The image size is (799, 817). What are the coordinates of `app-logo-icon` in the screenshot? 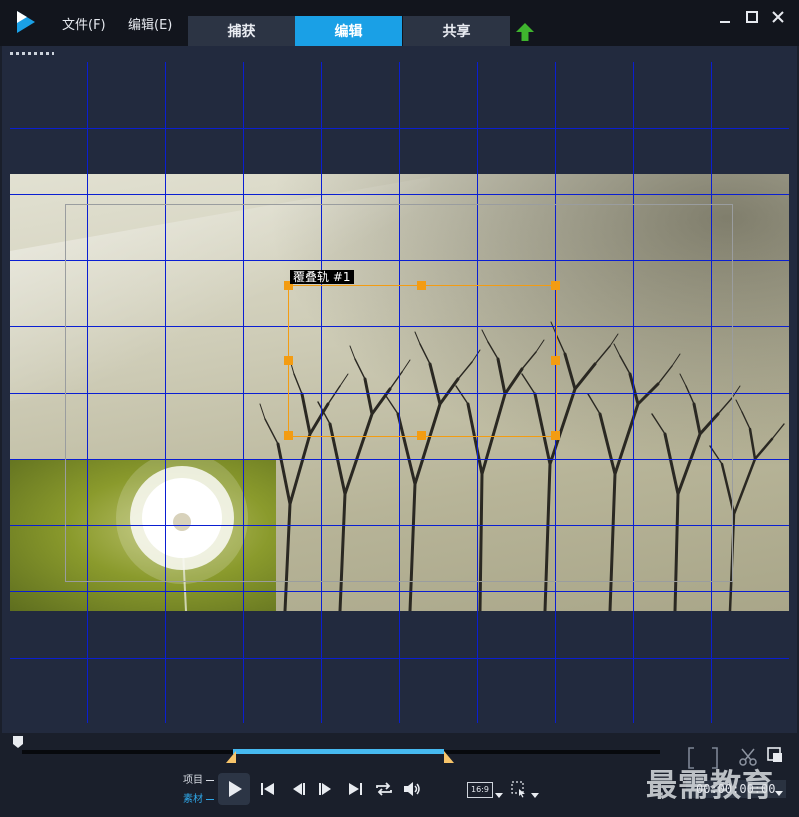 It's located at (26, 22).